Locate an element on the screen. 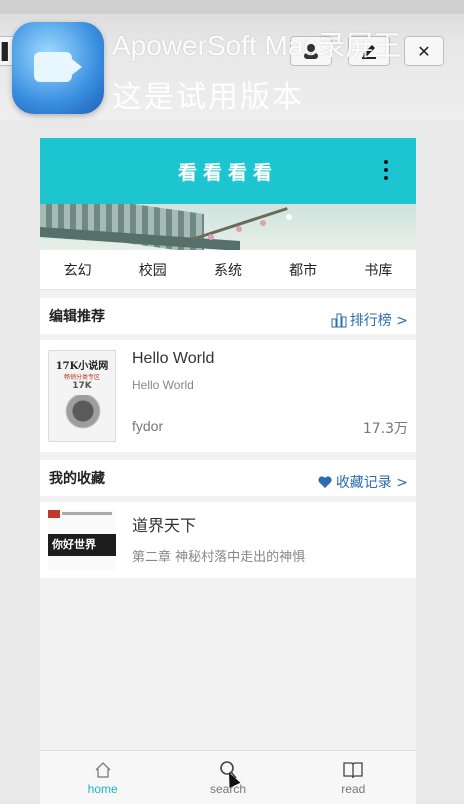  ranking-link: 排行榜 > is located at coordinates (369, 320).